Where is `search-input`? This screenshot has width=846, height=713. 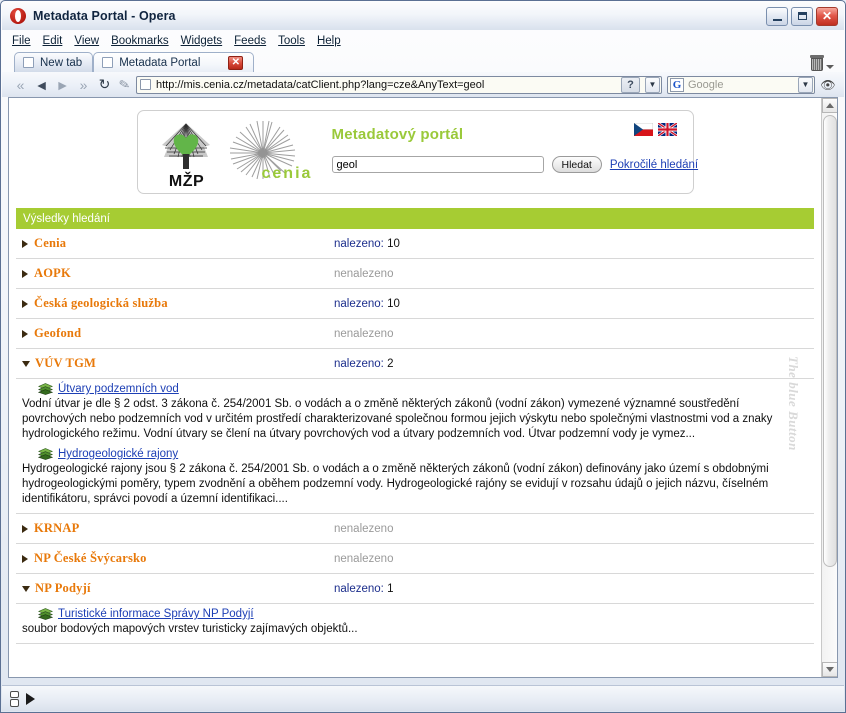
search-input is located at coordinates (437, 164).